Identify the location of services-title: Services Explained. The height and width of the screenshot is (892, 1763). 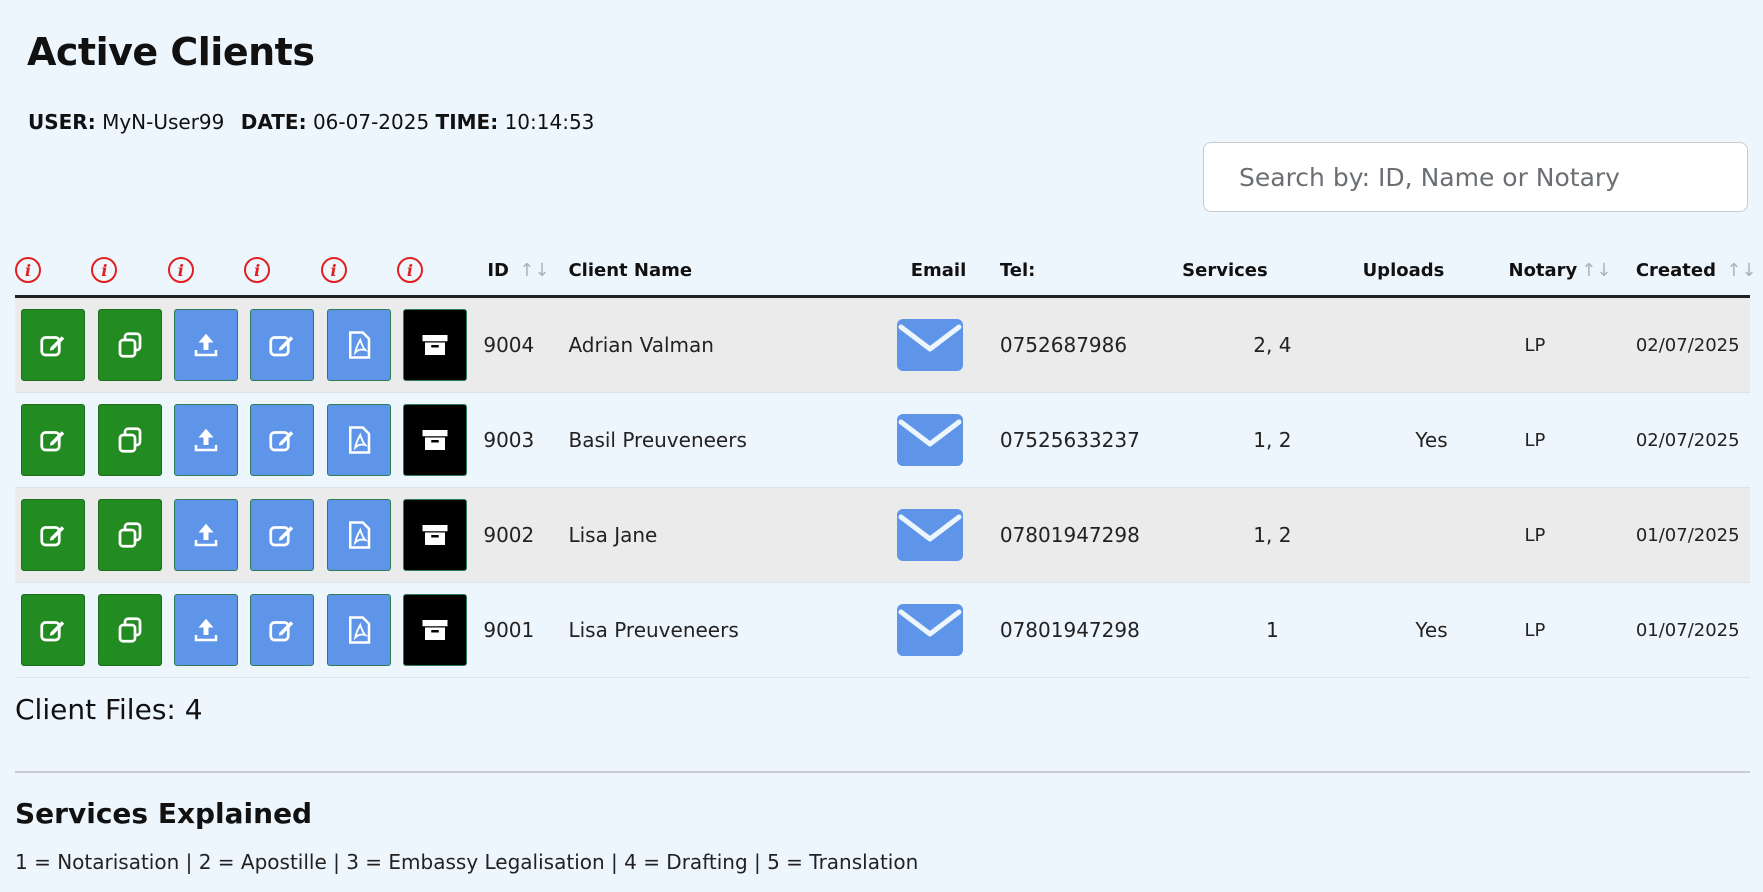
(164, 813).